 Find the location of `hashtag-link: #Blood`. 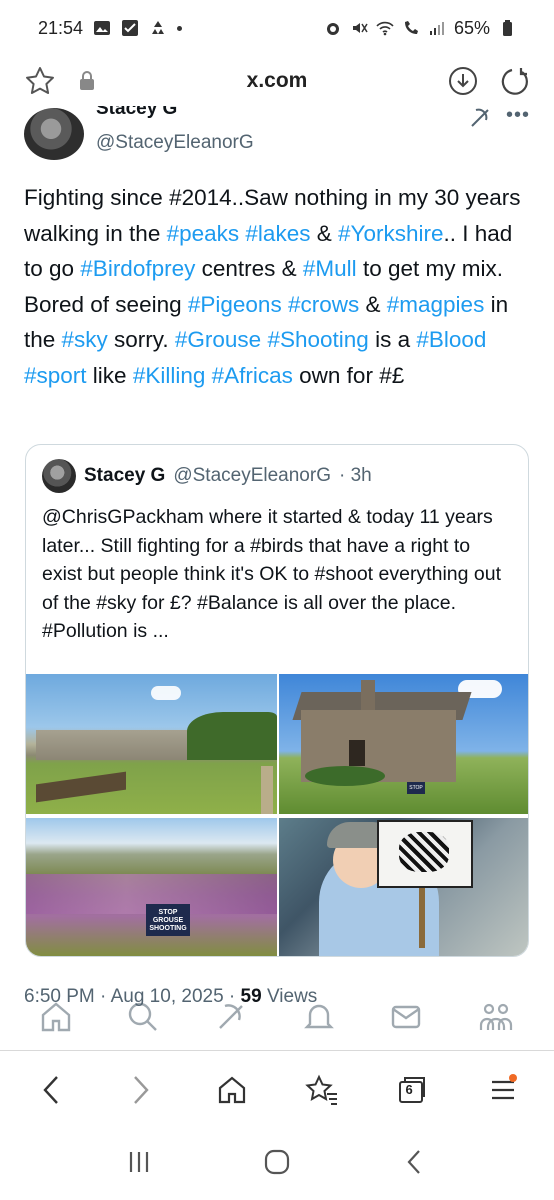

hashtag-link: #Blood is located at coordinates (451, 339).